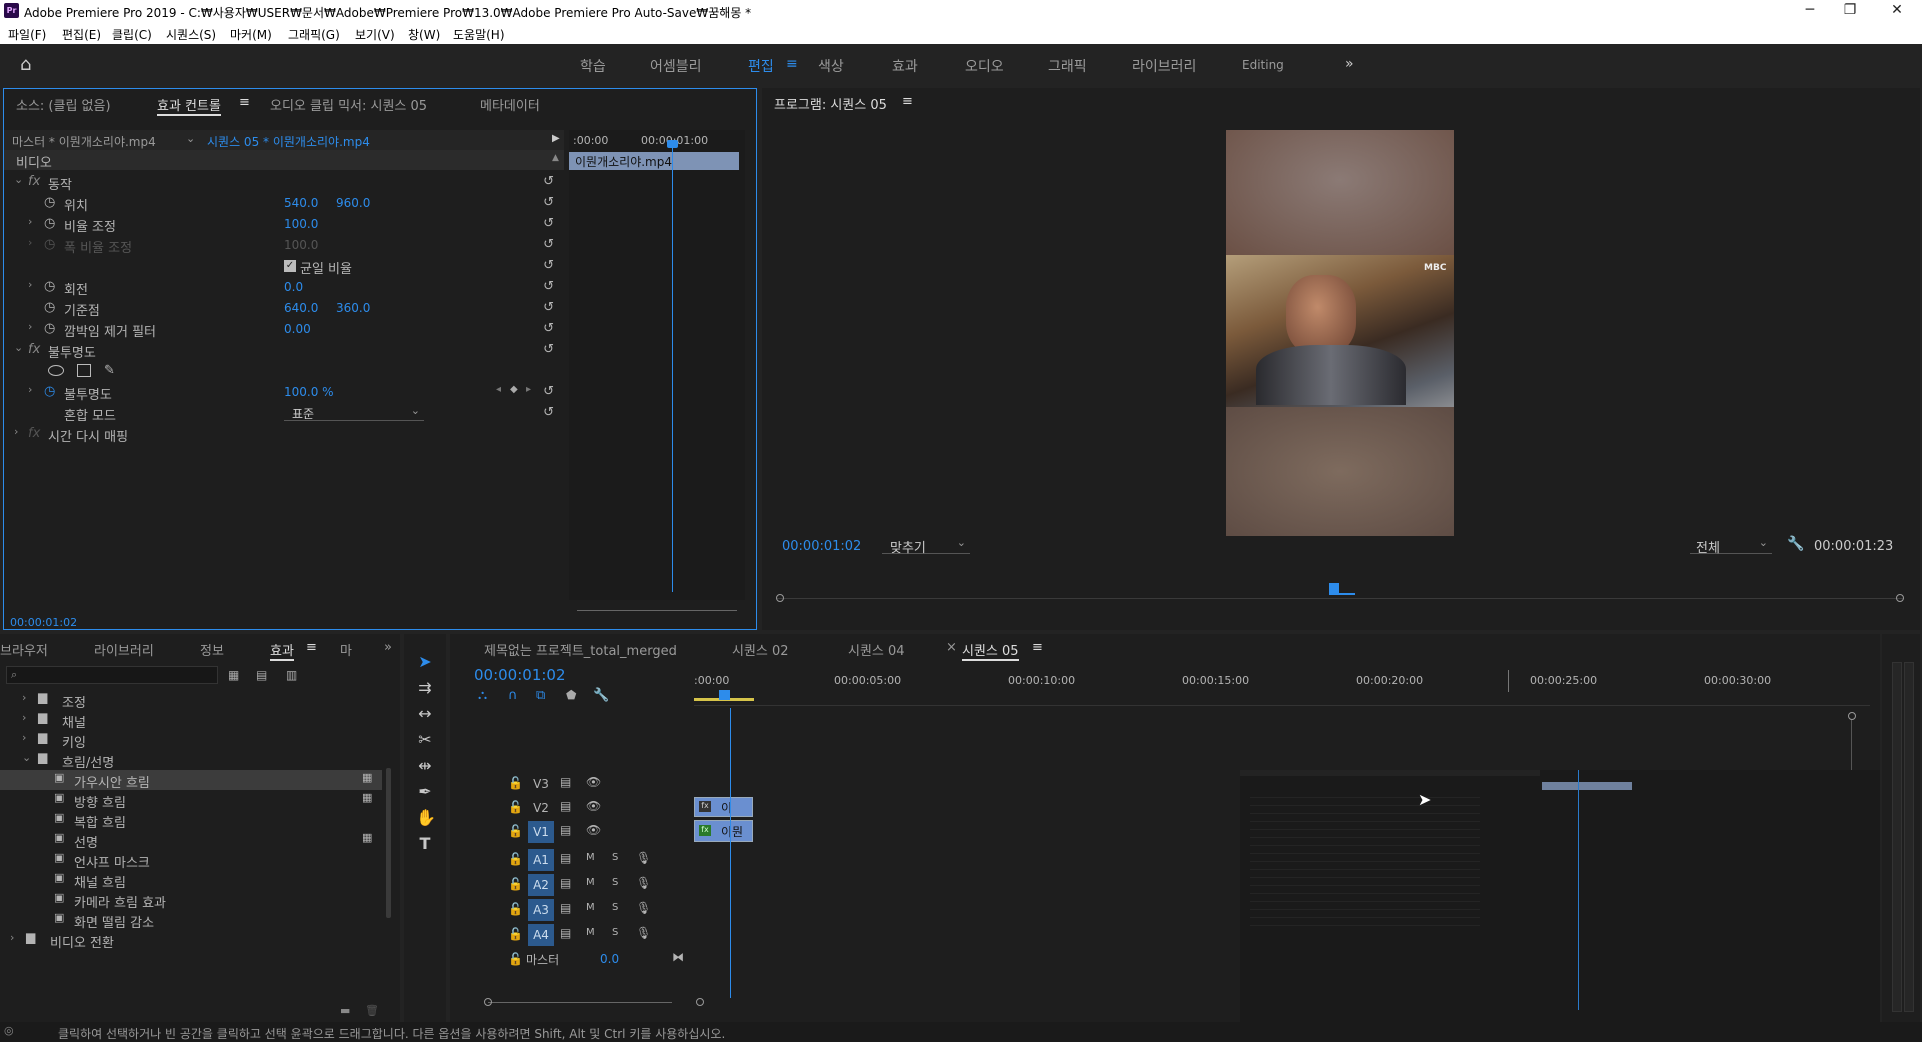 This screenshot has width=1922, height=1042. What do you see at coordinates (723, 807) in the screenshot?
I see `clip-v2: fx 이` at bounding box center [723, 807].